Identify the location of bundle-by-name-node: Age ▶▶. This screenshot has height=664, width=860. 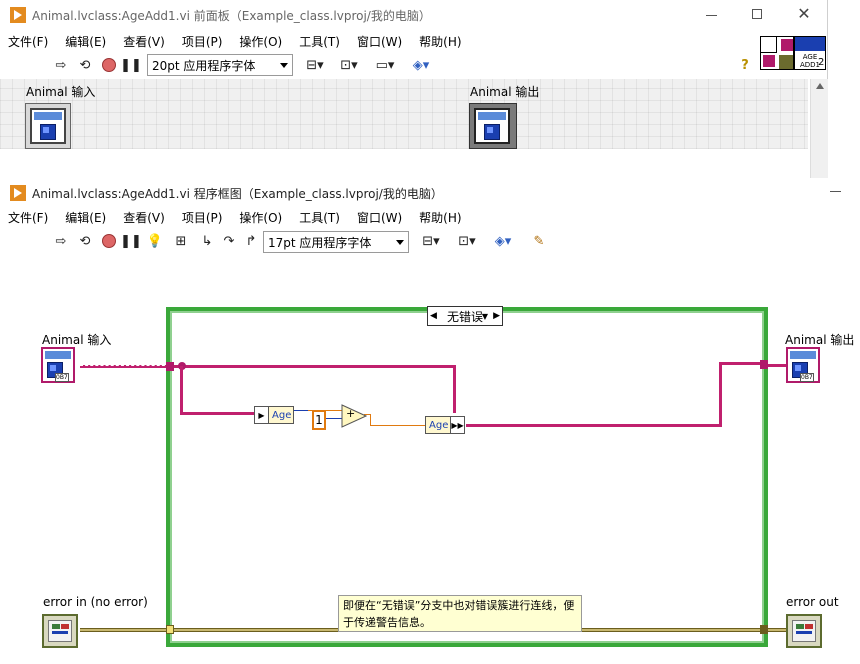
(445, 425).